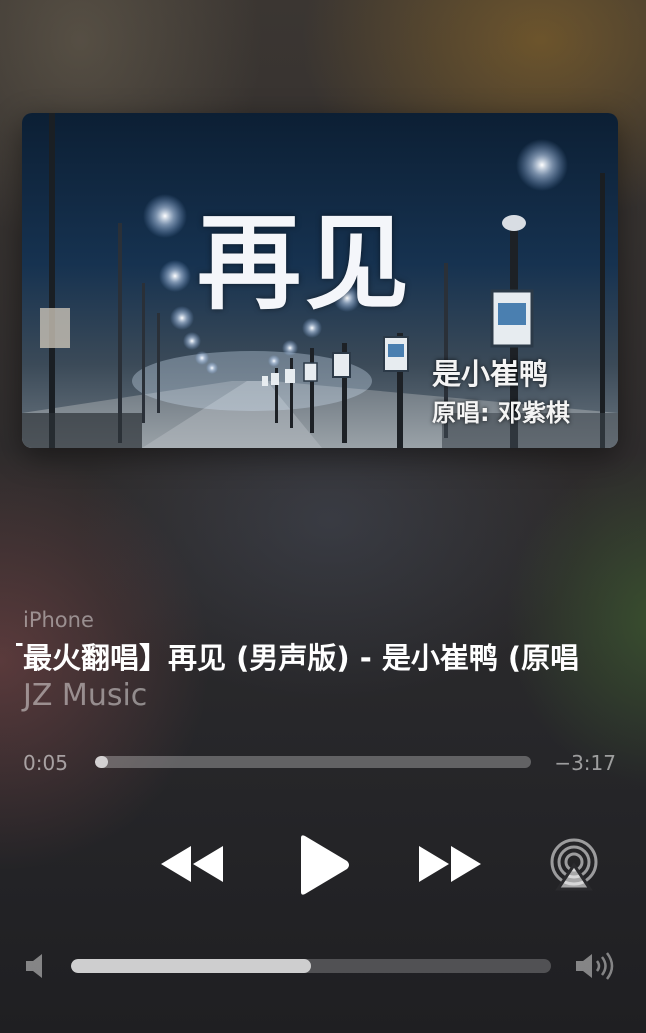 This screenshot has height=1033, width=646. Describe the element at coordinates (35, 966) in the screenshot. I see `volume-min-icon` at that location.